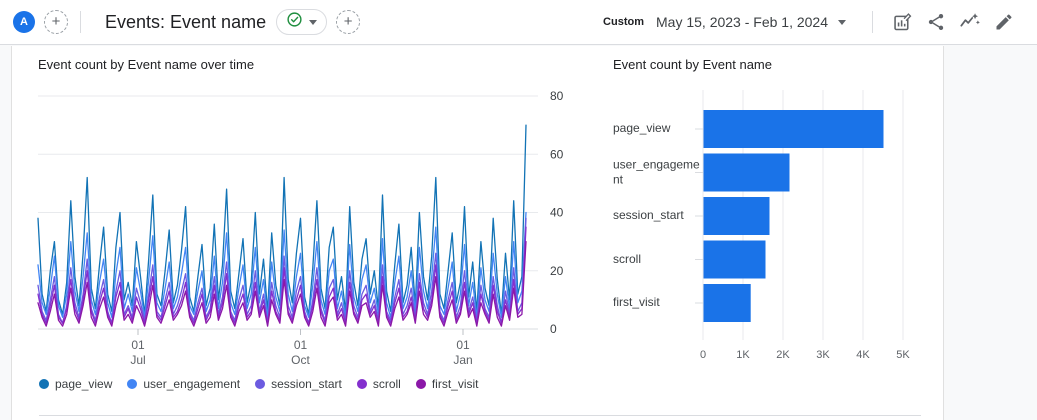 The width and height of the screenshot is (1037, 420). Describe the element at coordinates (557, 271) in the screenshot. I see `svg-text: 20` at that location.